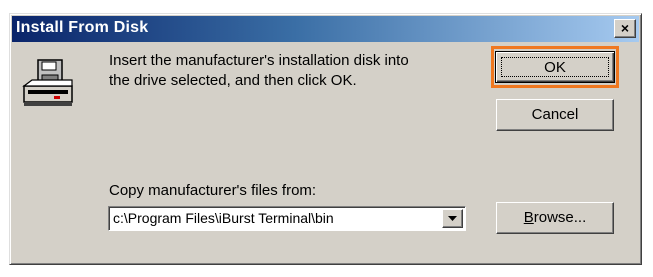 This screenshot has height=277, width=653. I want to click on ok-button-label: OK, so click(555, 67).